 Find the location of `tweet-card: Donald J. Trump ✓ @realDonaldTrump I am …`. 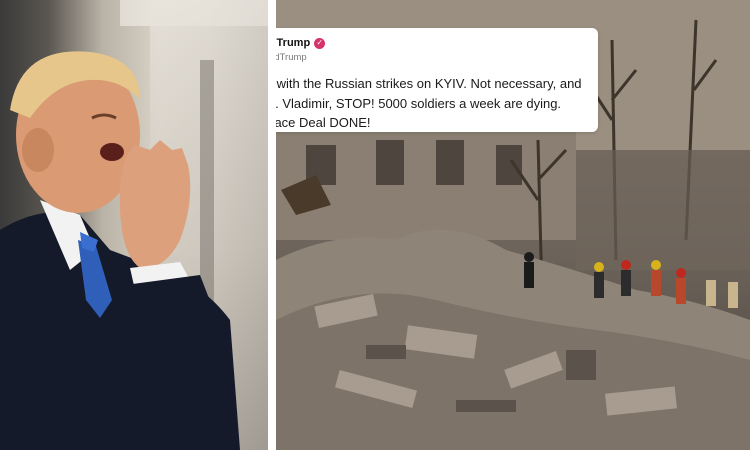

tweet-card: Donald J. Trump ✓ @realDonaldTrump I am … is located at coordinates (437, 80).